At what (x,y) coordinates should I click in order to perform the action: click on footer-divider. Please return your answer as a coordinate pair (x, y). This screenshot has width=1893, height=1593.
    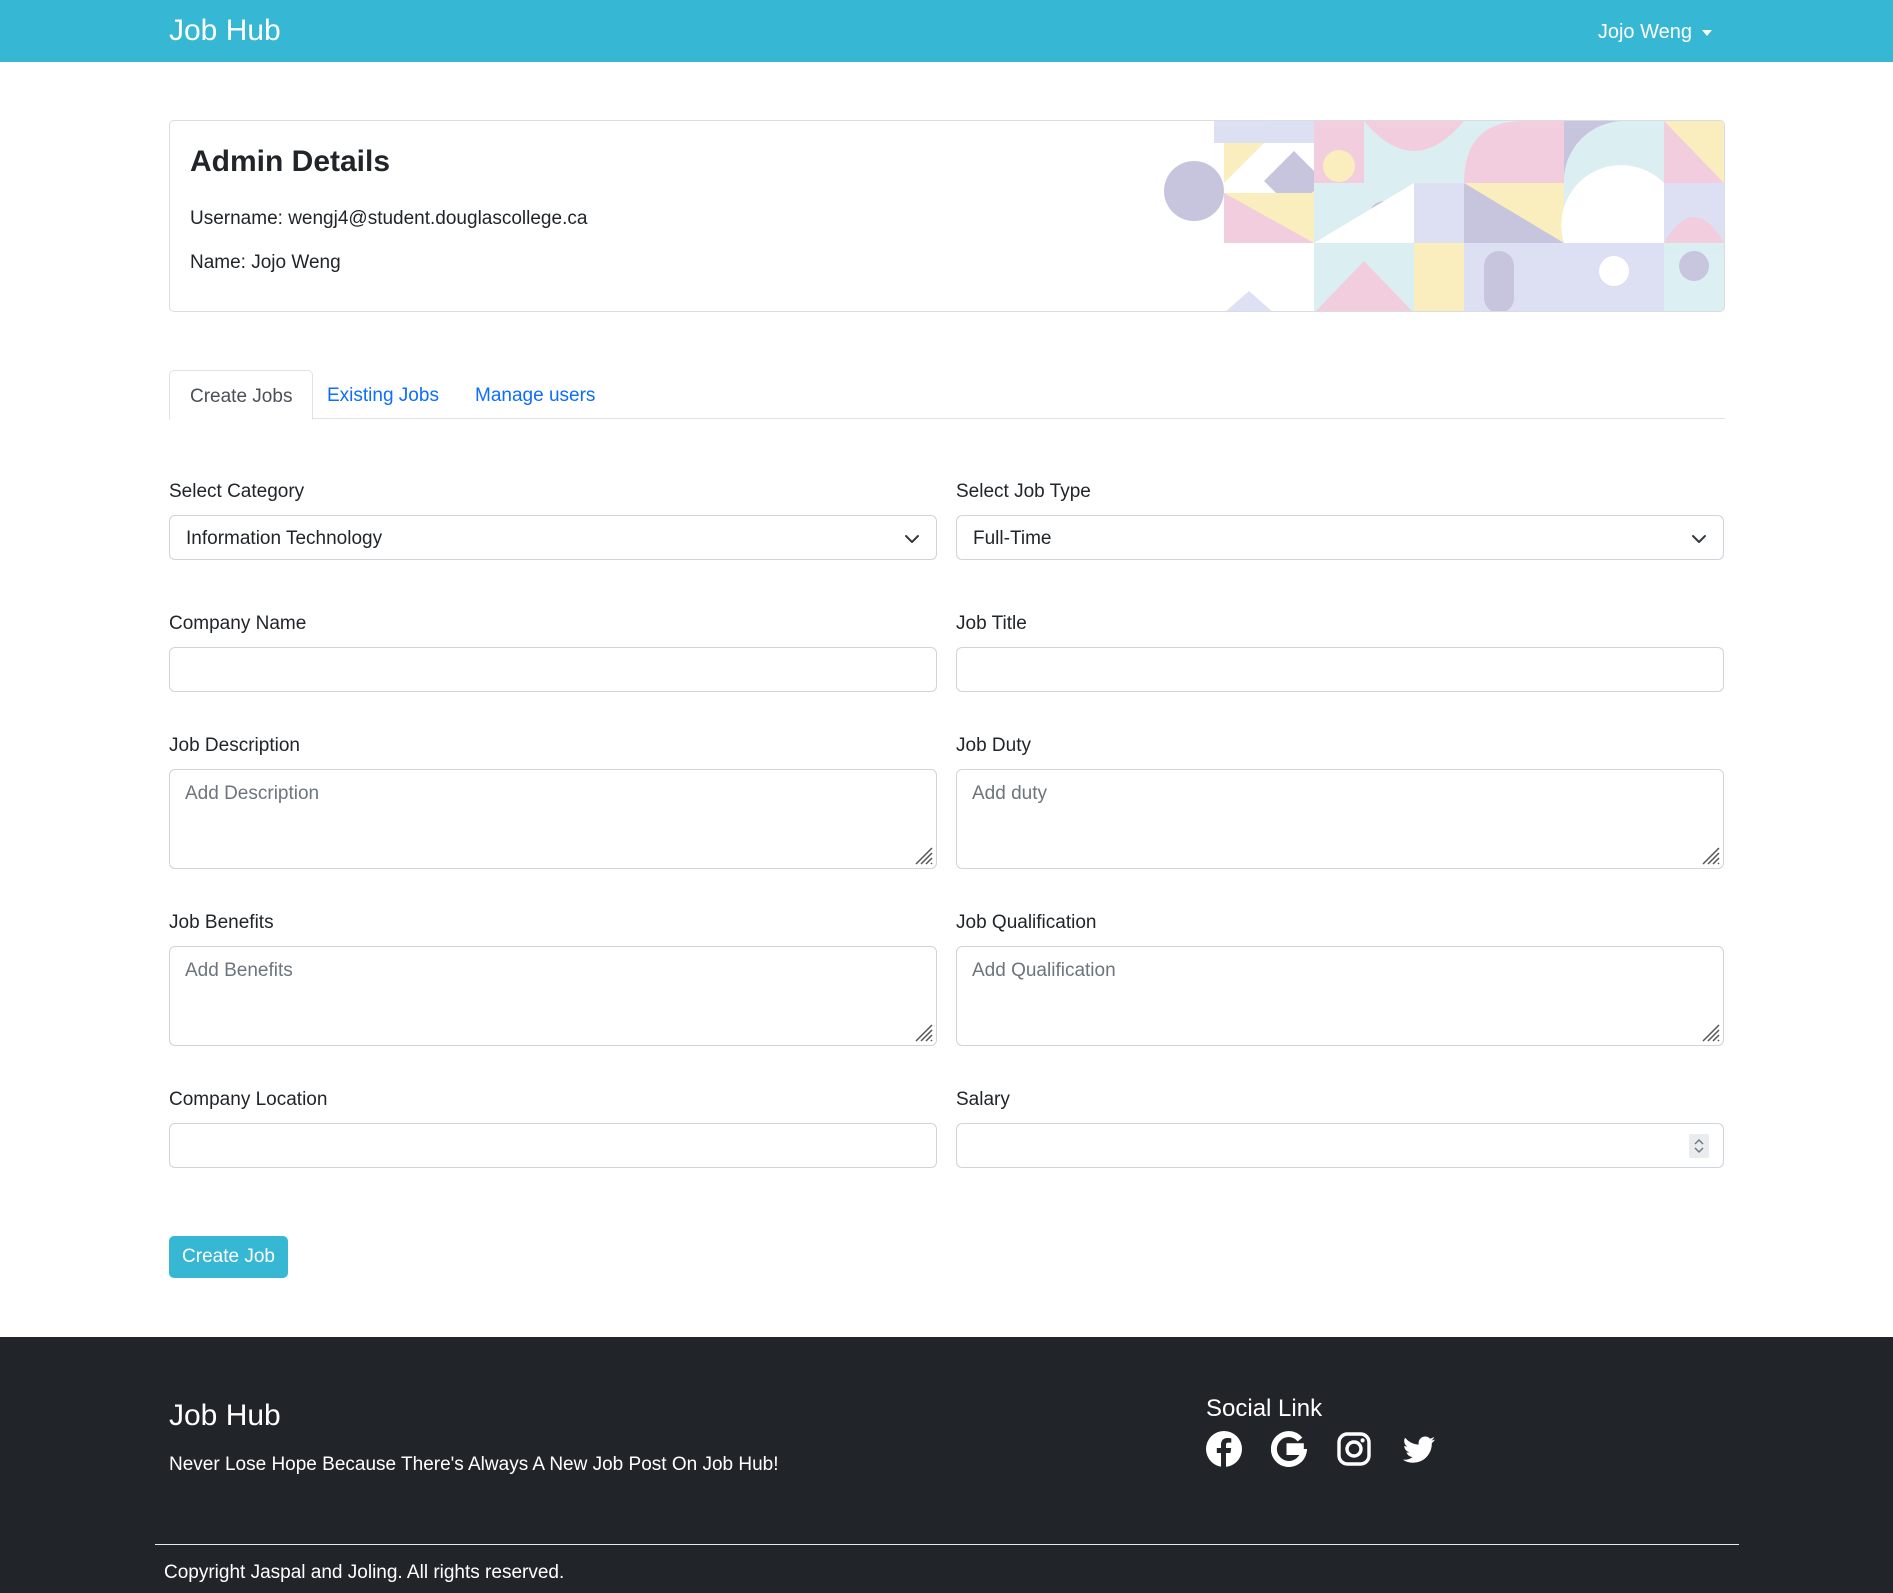
    Looking at the image, I should click on (947, 1544).